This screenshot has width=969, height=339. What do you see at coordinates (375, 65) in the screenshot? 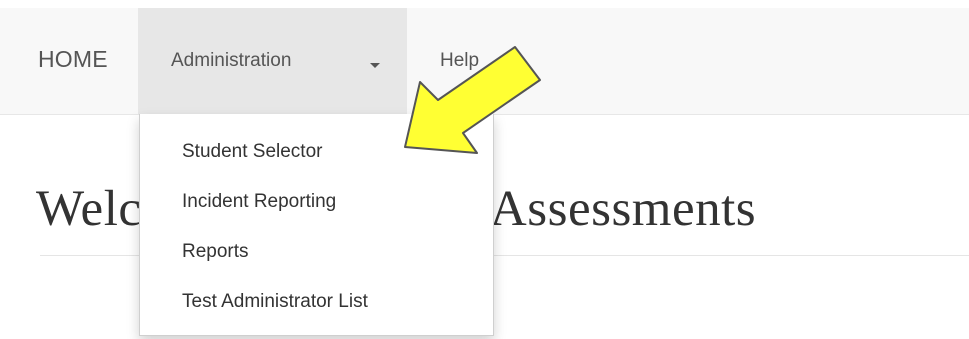
I see `caret-down-icon` at bounding box center [375, 65].